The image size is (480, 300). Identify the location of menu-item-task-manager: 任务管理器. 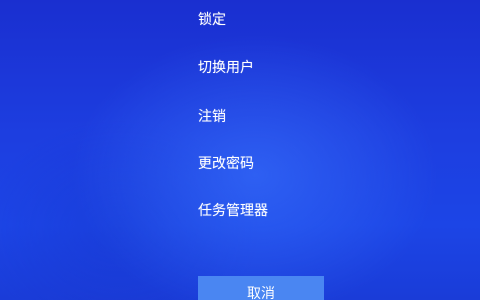
(233, 211).